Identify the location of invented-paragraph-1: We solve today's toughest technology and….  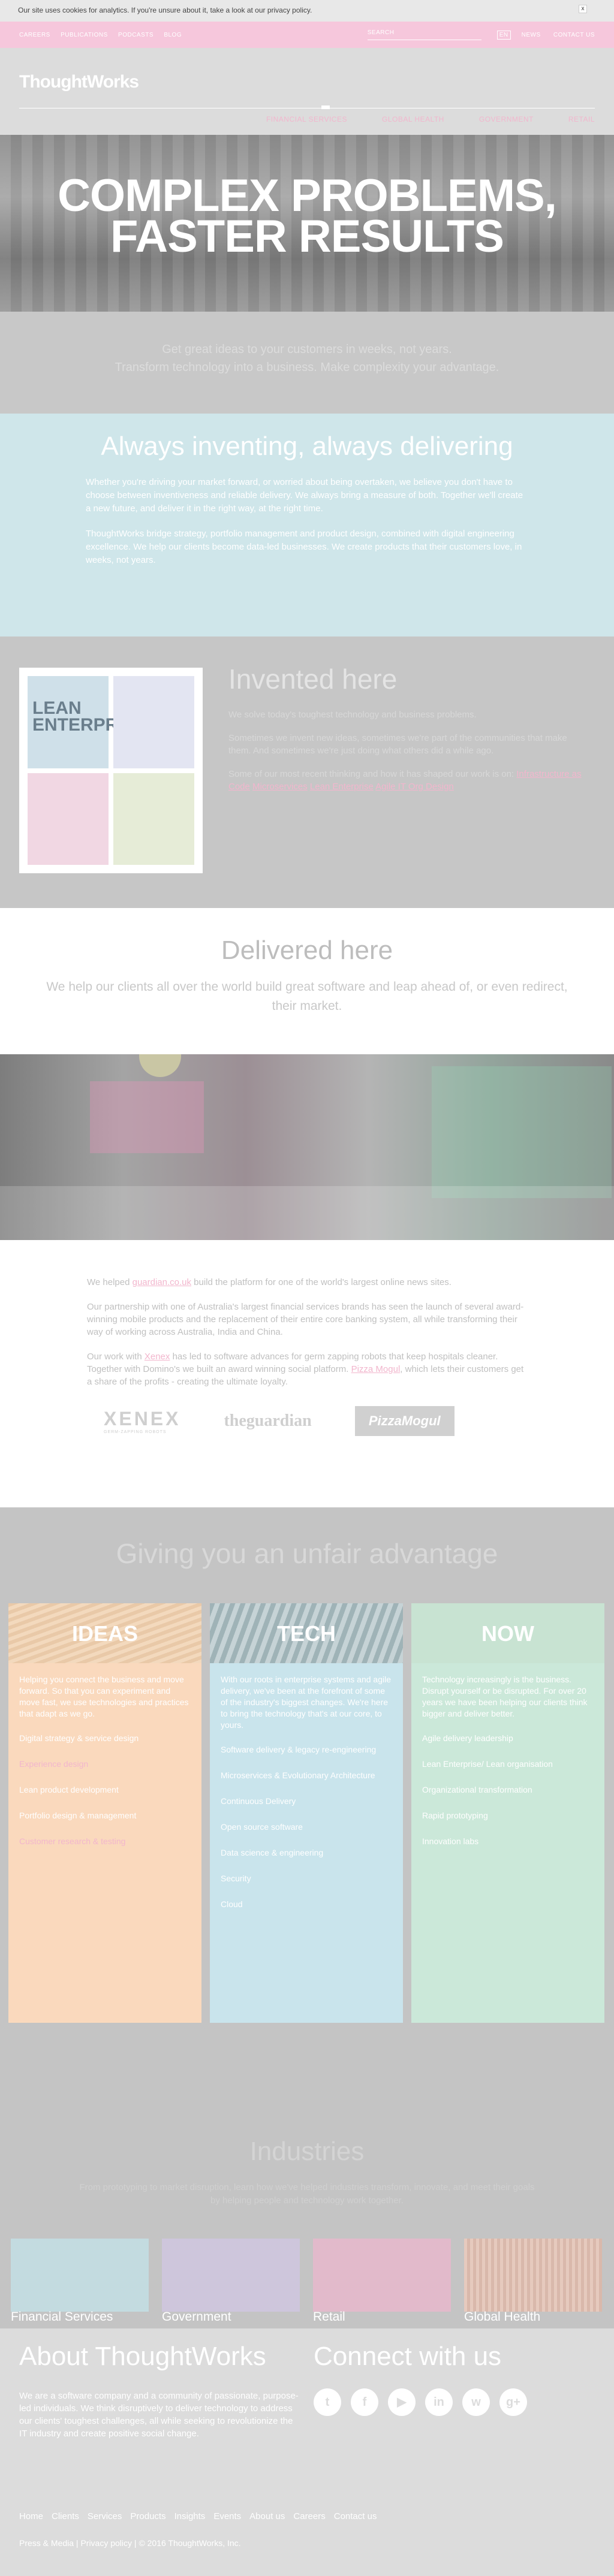
(352, 715).